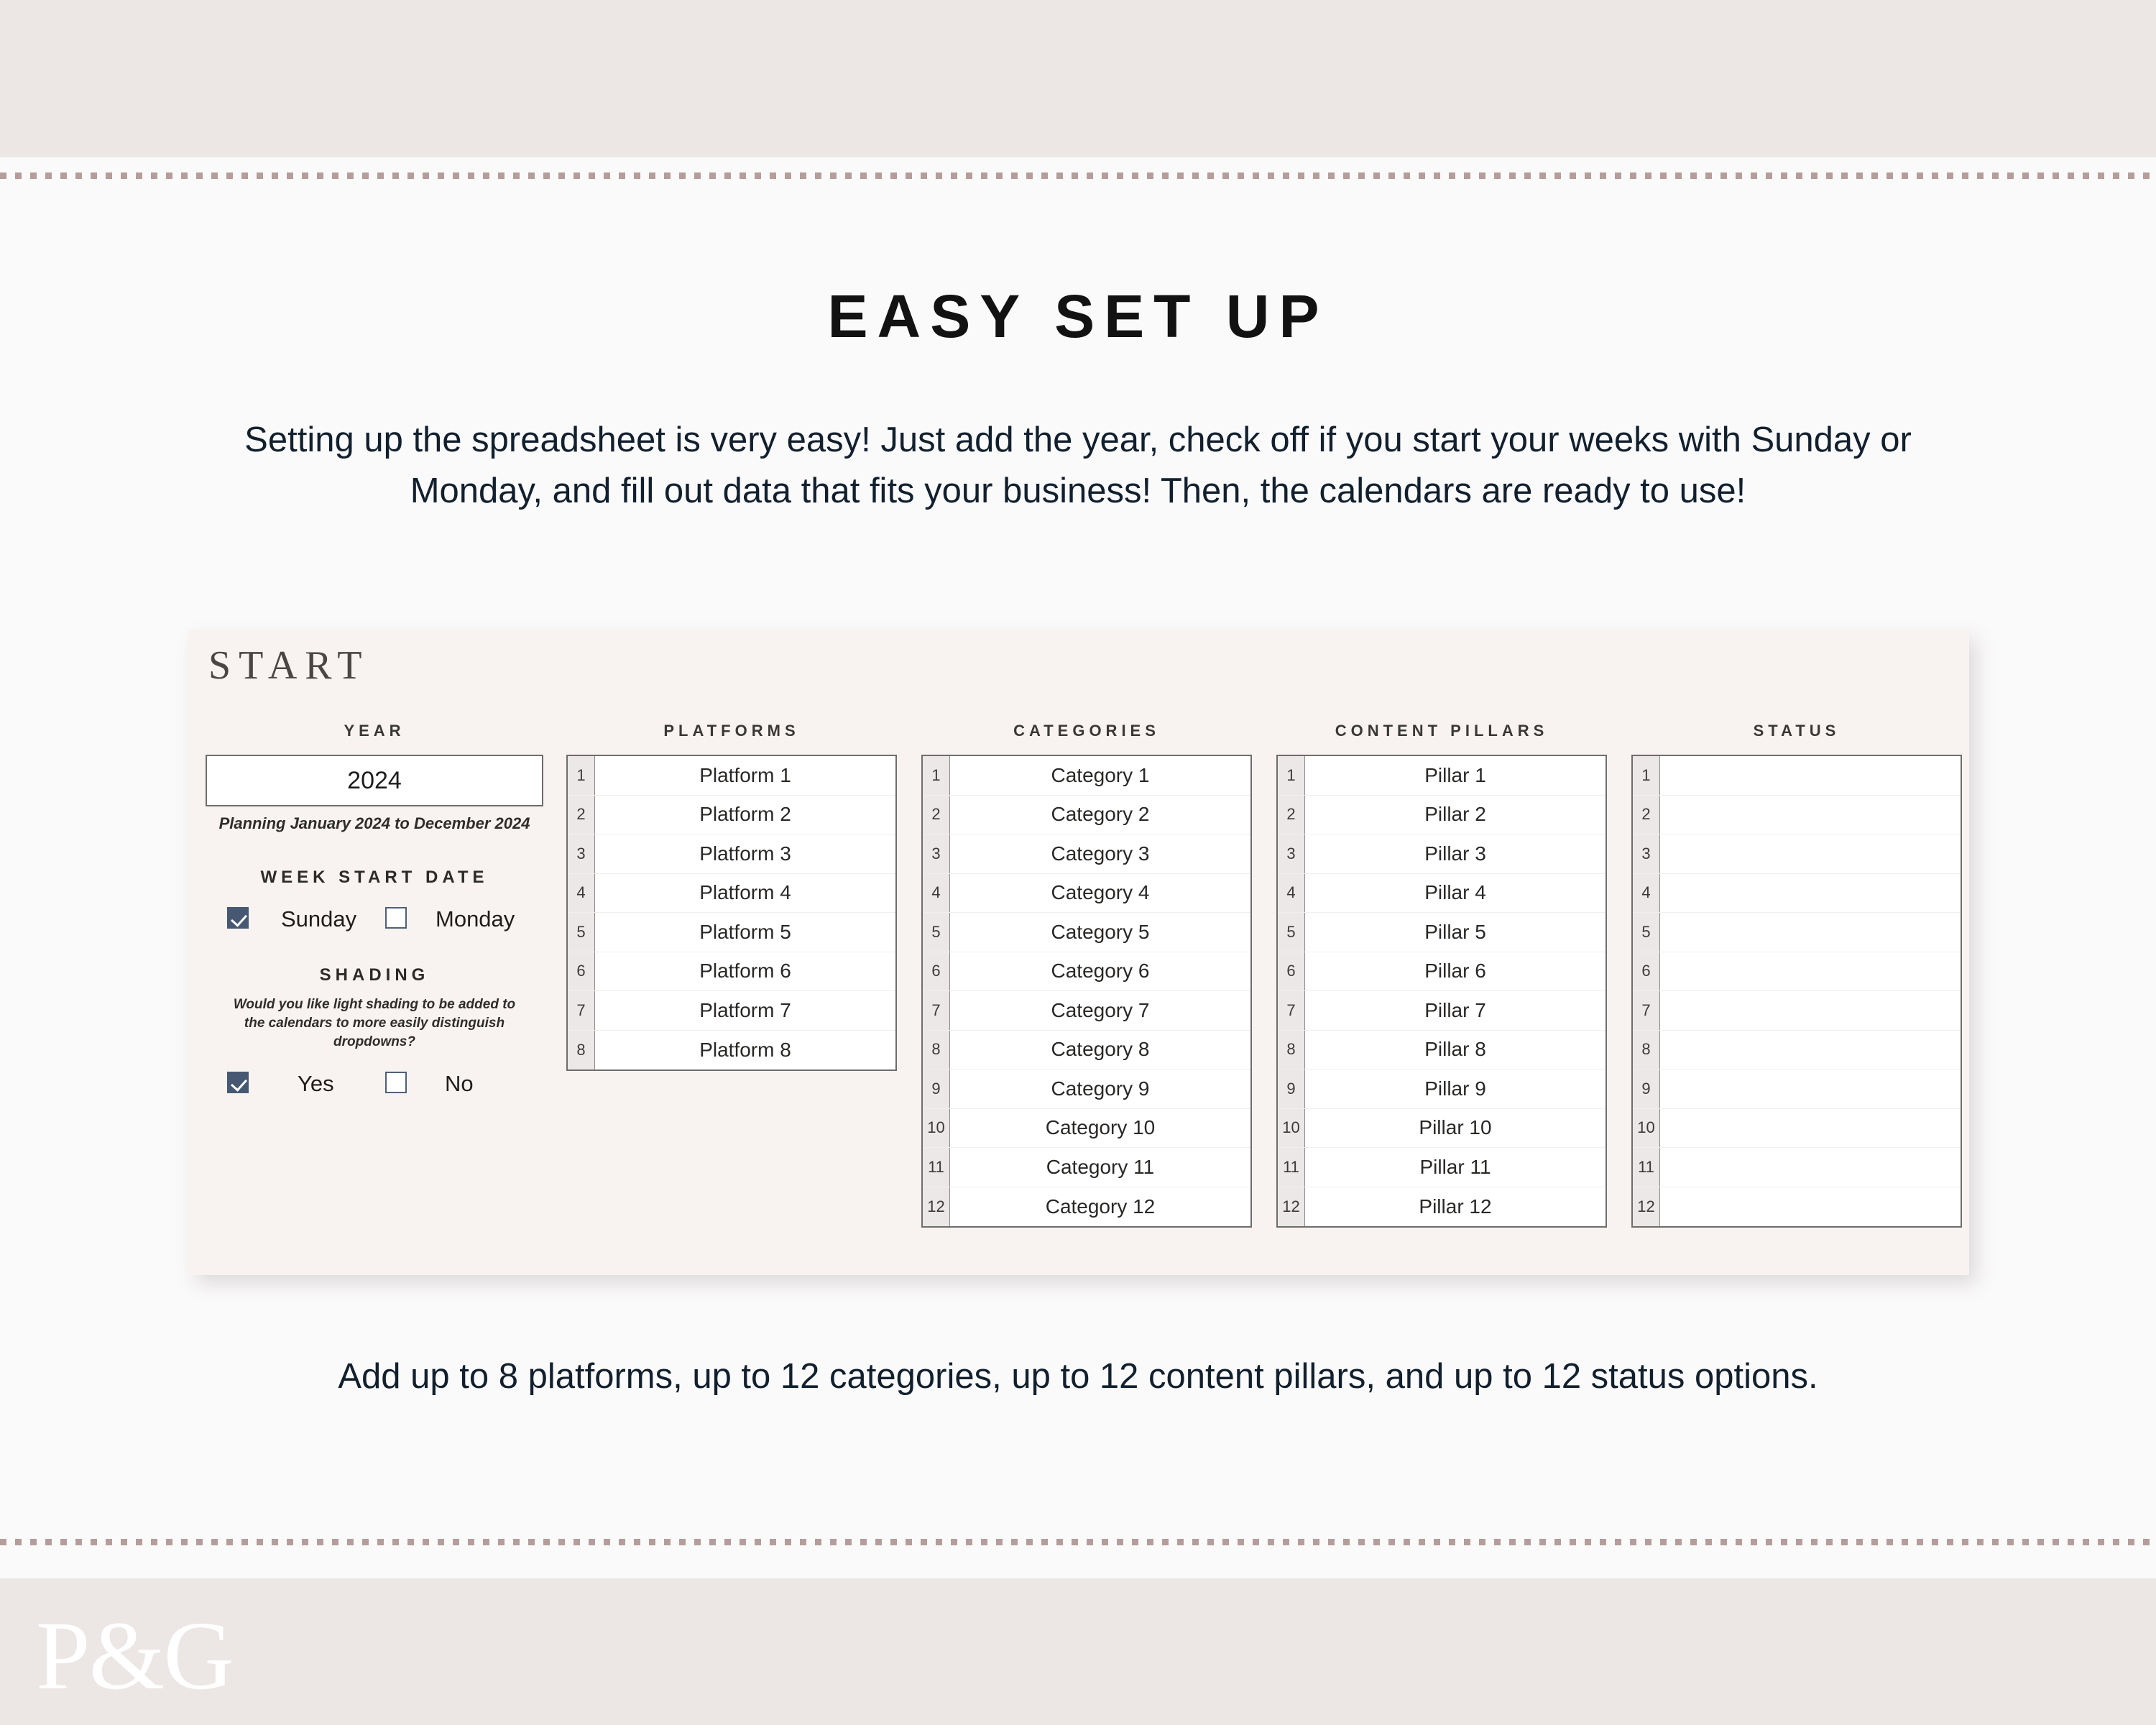  Describe the element at coordinates (396, 918) in the screenshot. I see `checkbox-monday` at that location.